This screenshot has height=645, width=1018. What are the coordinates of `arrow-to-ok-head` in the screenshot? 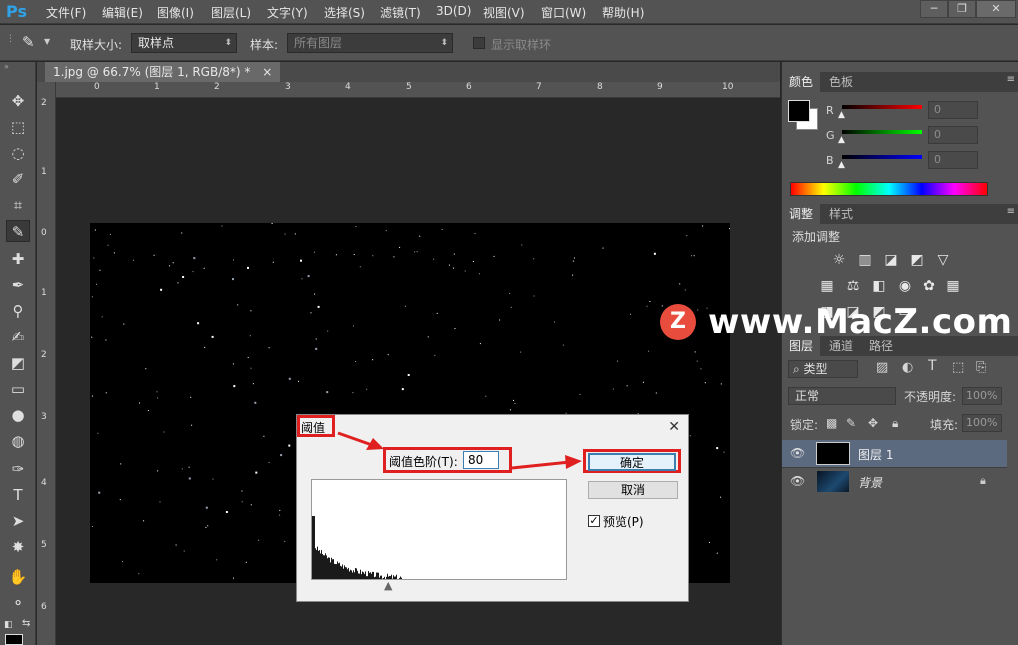 It's located at (573, 462).